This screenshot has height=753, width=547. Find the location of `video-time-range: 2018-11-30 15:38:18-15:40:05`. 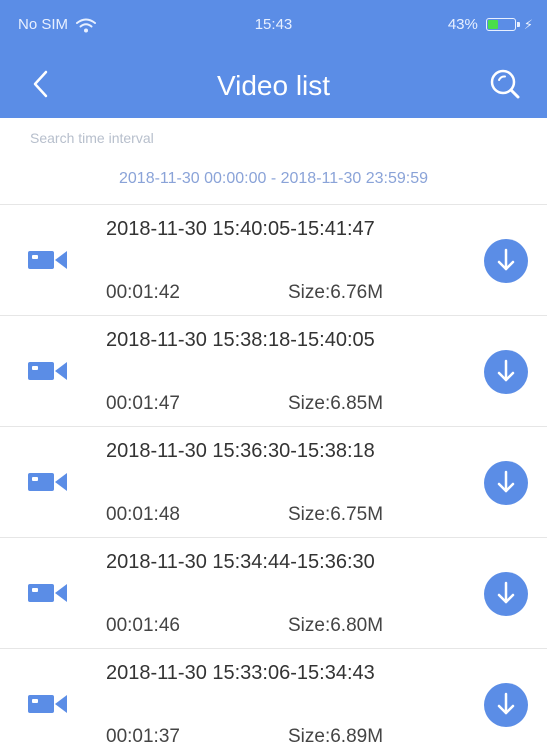

video-time-range: 2018-11-30 15:38:18-15:40:05 is located at coordinates (240, 340).